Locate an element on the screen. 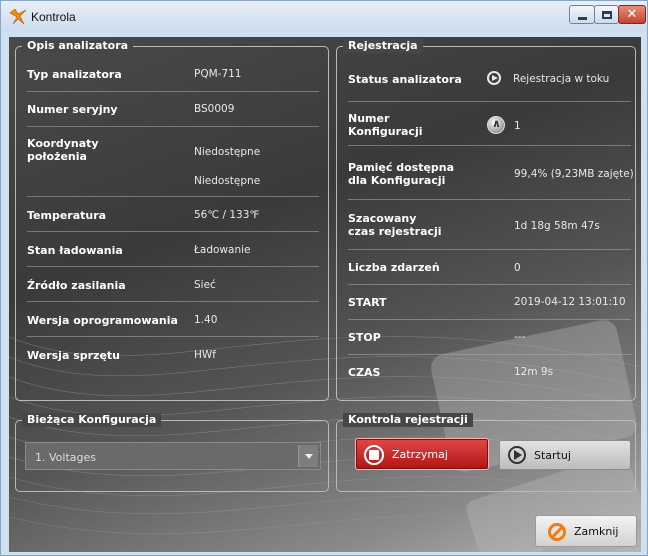 The height and width of the screenshot is (556, 648). value-power-source: Sieć is located at coordinates (205, 285).